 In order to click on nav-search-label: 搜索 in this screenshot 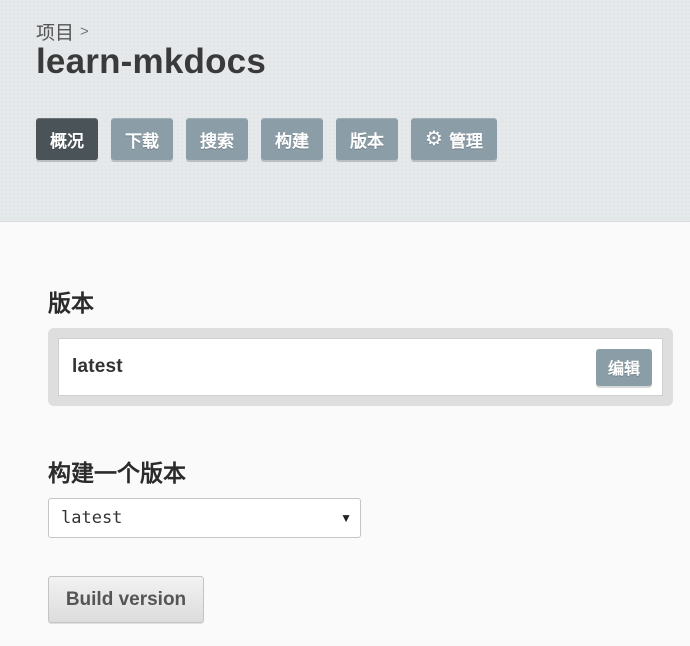, I will do `click(217, 141)`.